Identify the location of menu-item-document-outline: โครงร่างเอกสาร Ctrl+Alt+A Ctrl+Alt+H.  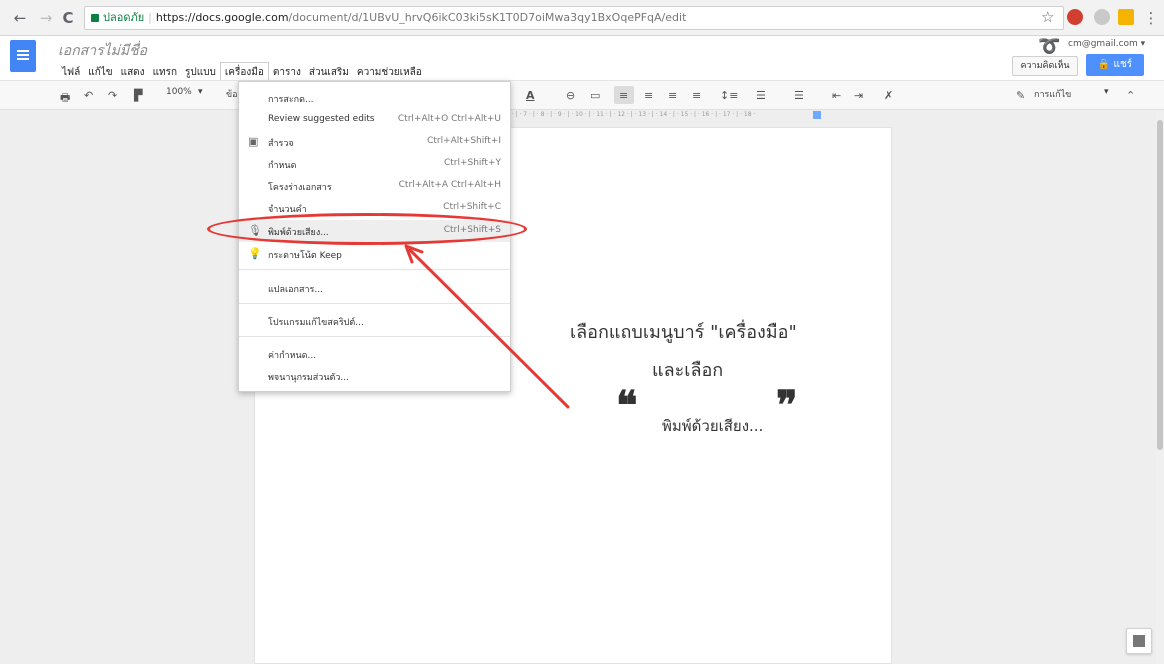
(374, 186).